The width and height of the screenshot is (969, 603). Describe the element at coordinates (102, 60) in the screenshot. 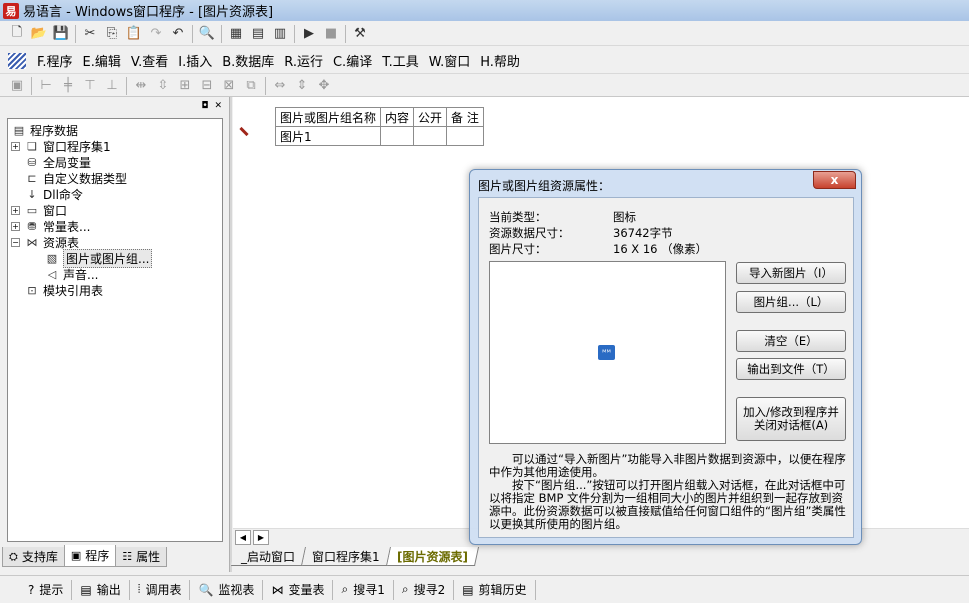

I see `menu-edit: E.编辑` at that location.